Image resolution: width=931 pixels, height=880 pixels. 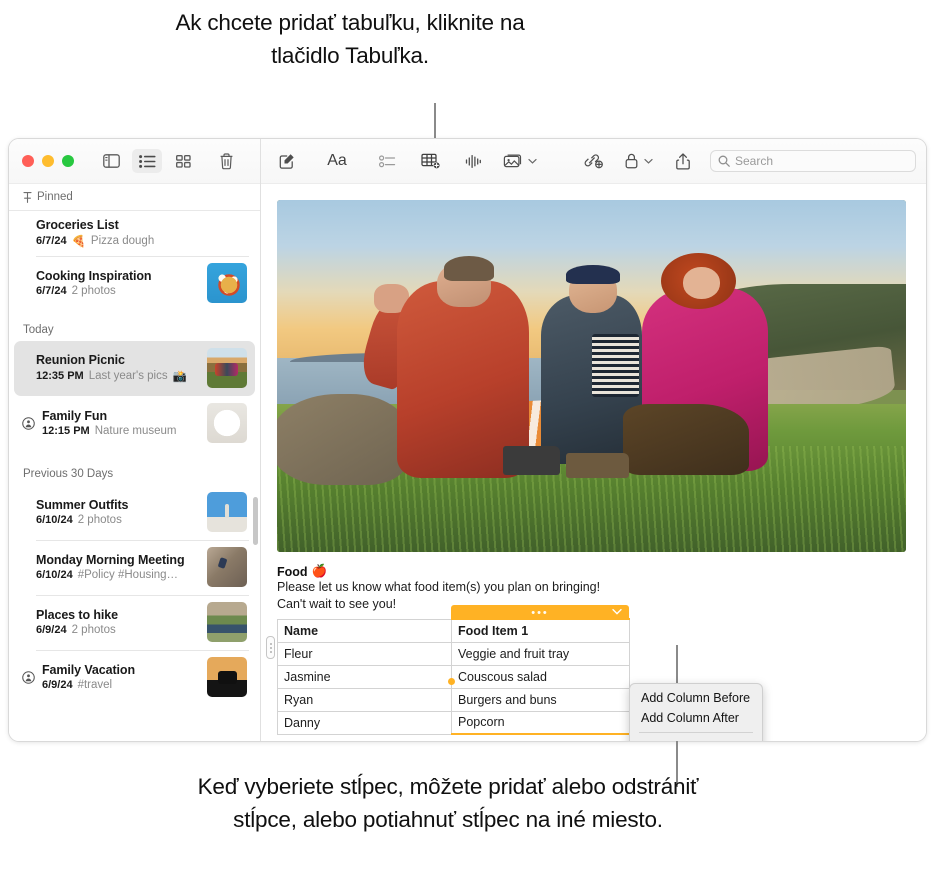 What do you see at coordinates (696, 698) in the screenshot?
I see `menu-item-add-column-before: Add Column Before` at bounding box center [696, 698].